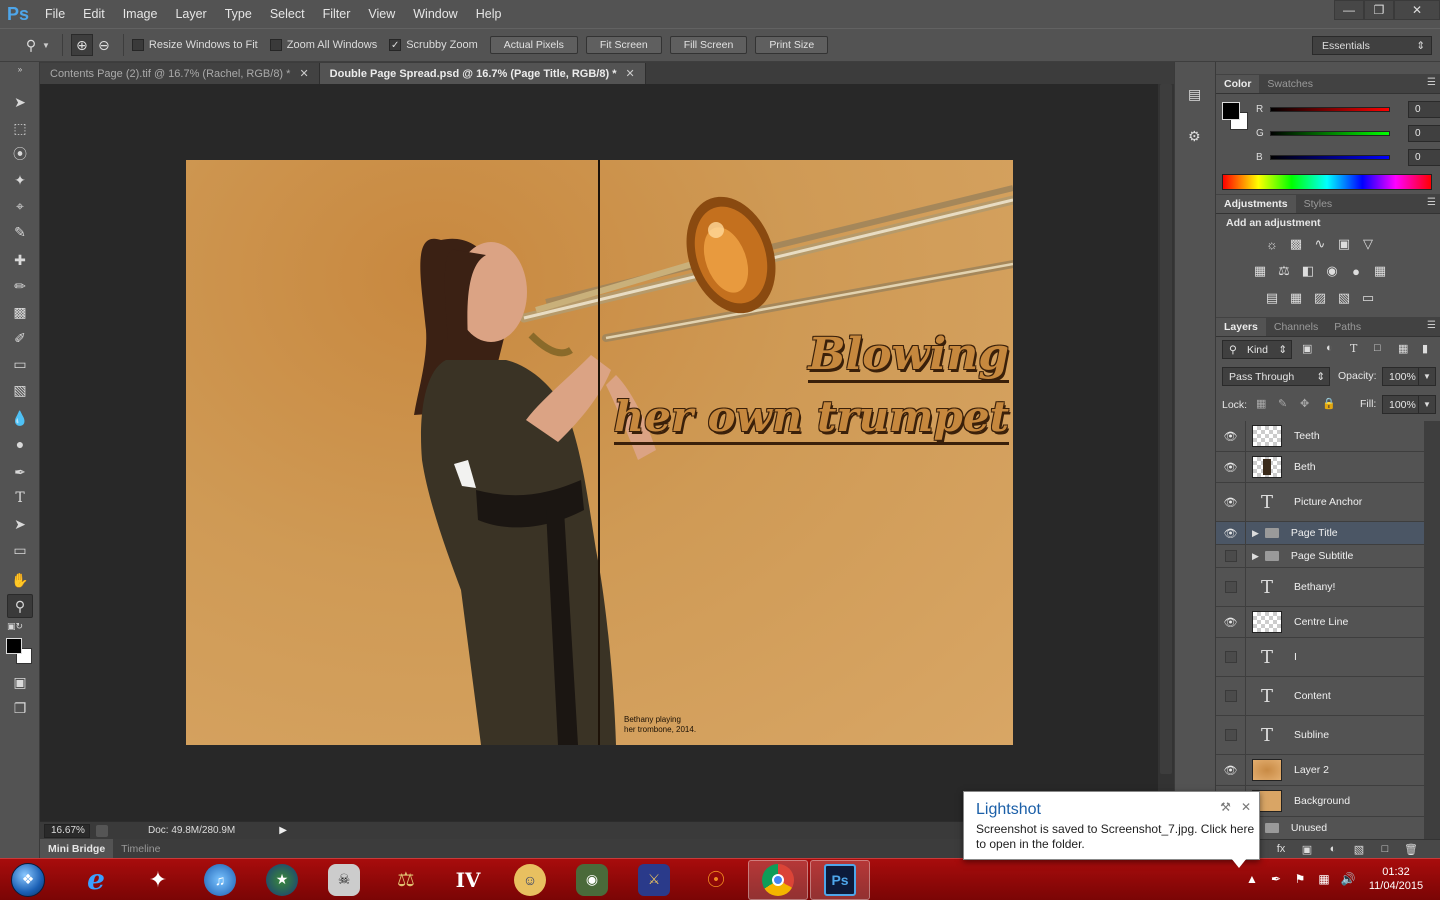  Describe the element at coordinates (1320, 622) in the screenshot. I see `layer-row-centre-line: 👁 Centre Line` at that location.